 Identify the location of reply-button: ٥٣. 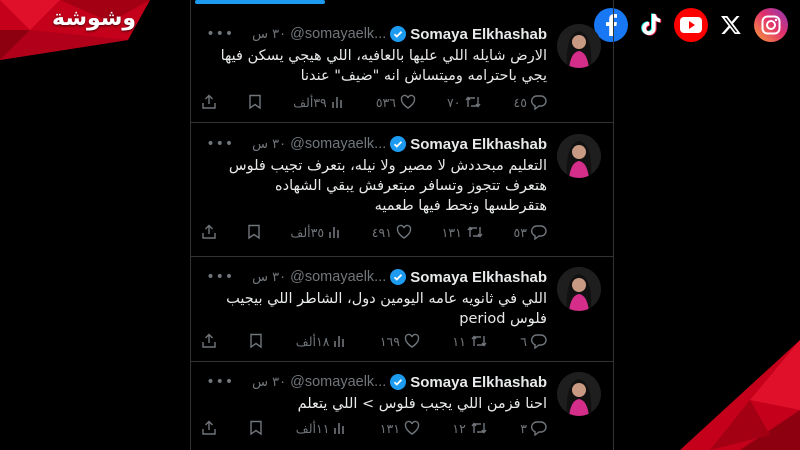
(530, 232).